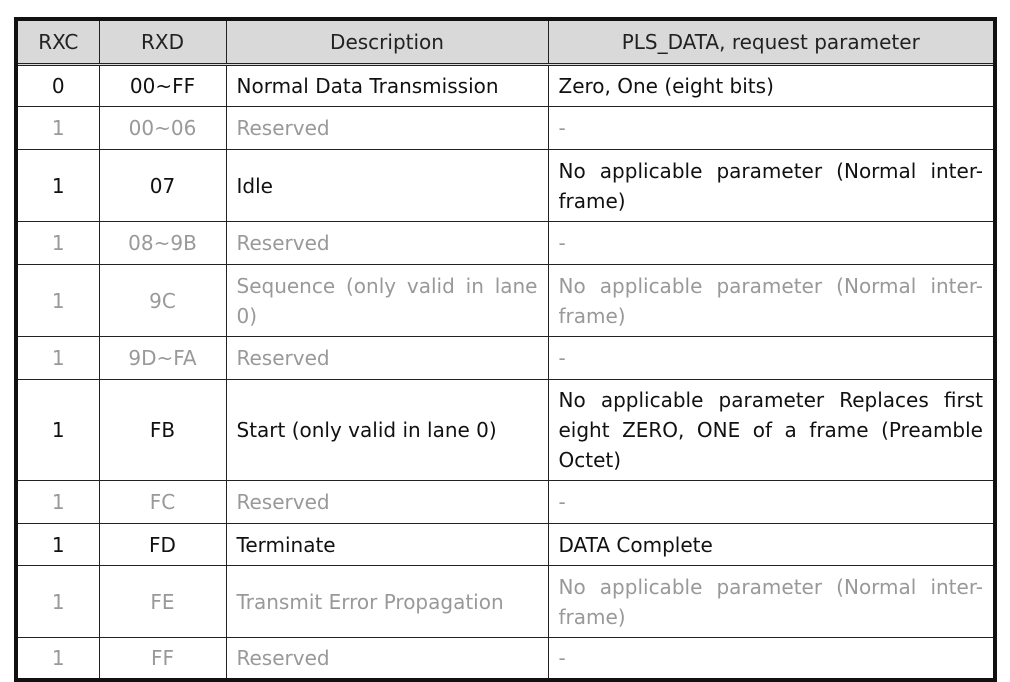  I want to click on cell-rxd: FD, so click(162, 544).